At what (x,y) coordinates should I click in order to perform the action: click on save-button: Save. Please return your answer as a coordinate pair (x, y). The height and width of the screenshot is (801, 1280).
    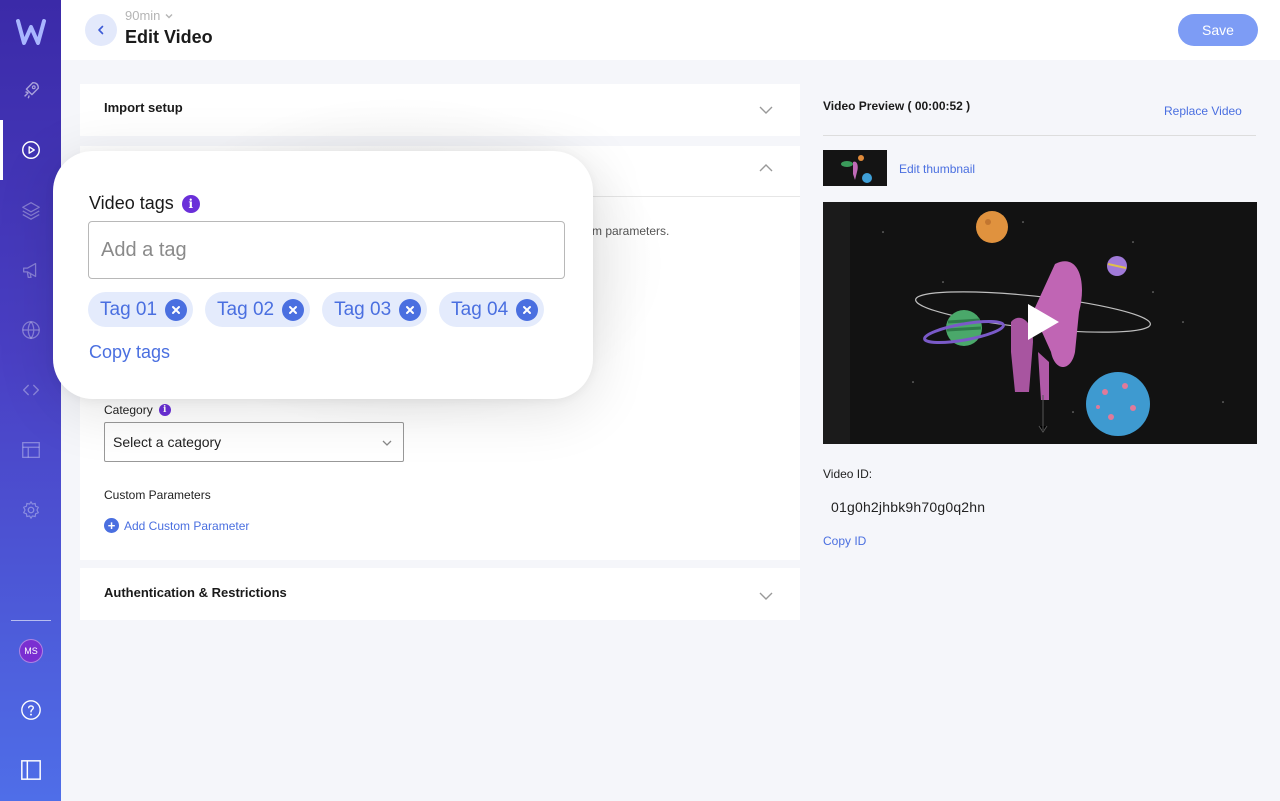
    Looking at the image, I should click on (1218, 30).